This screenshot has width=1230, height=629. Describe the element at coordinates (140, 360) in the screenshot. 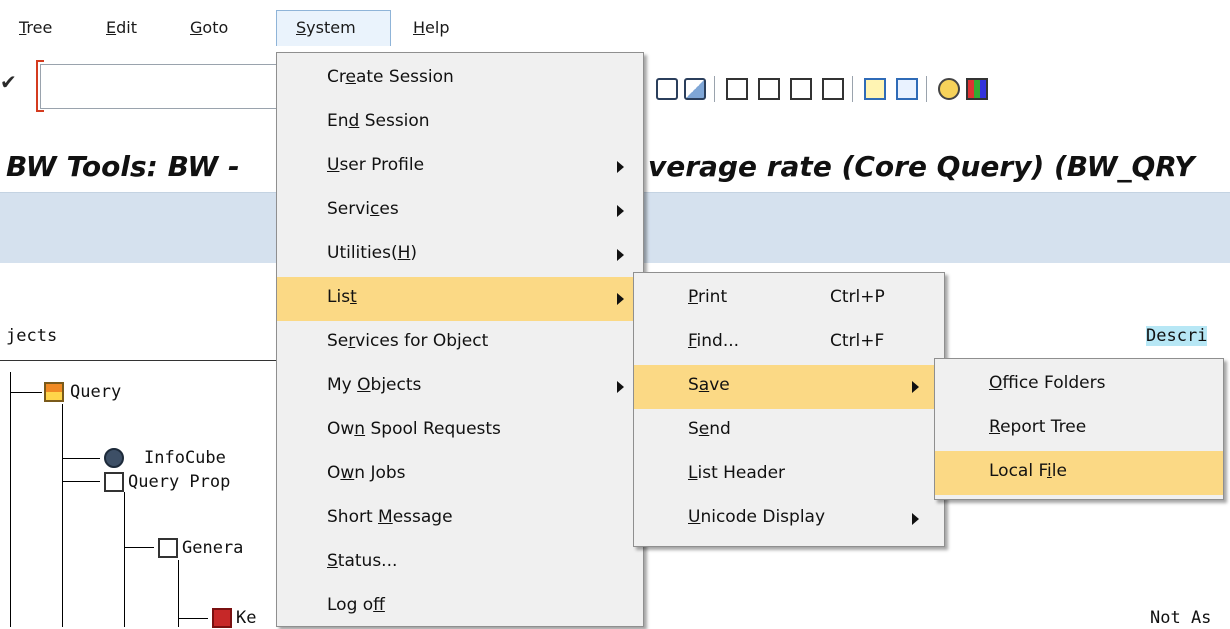

I see `tree-header-divider` at that location.